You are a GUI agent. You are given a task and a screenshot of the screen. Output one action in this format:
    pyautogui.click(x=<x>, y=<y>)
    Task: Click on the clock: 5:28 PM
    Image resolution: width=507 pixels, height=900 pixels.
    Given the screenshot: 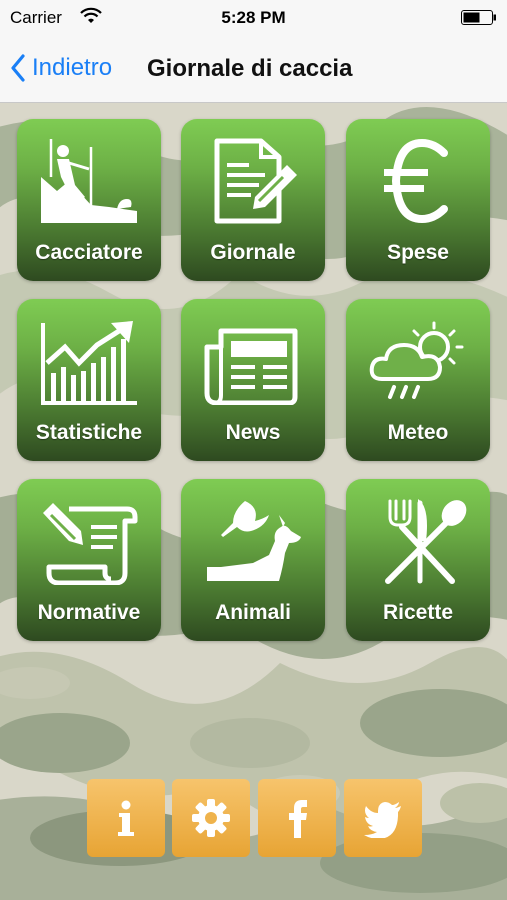 What is the action you would take?
    pyautogui.click(x=253, y=17)
    